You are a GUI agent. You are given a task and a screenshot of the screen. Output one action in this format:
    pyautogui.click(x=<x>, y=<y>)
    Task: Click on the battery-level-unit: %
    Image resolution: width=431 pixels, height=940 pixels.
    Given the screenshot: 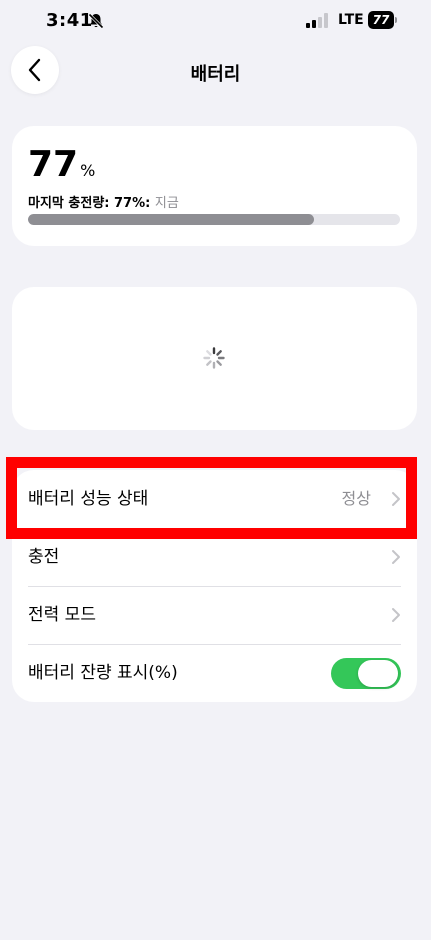 What is the action you would take?
    pyautogui.click(x=88, y=170)
    